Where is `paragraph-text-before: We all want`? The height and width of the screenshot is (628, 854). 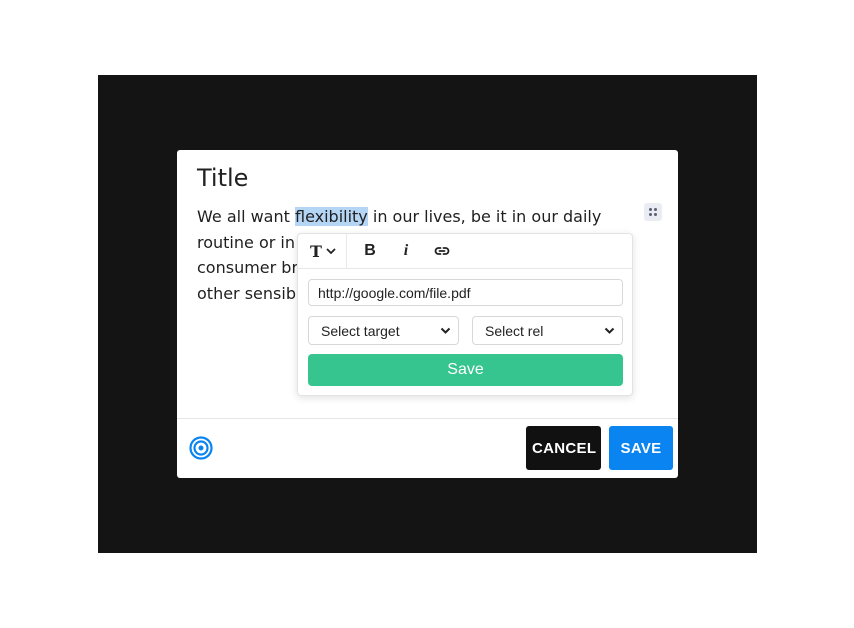
paragraph-text-before: We all want is located at coordinates (246, 216).